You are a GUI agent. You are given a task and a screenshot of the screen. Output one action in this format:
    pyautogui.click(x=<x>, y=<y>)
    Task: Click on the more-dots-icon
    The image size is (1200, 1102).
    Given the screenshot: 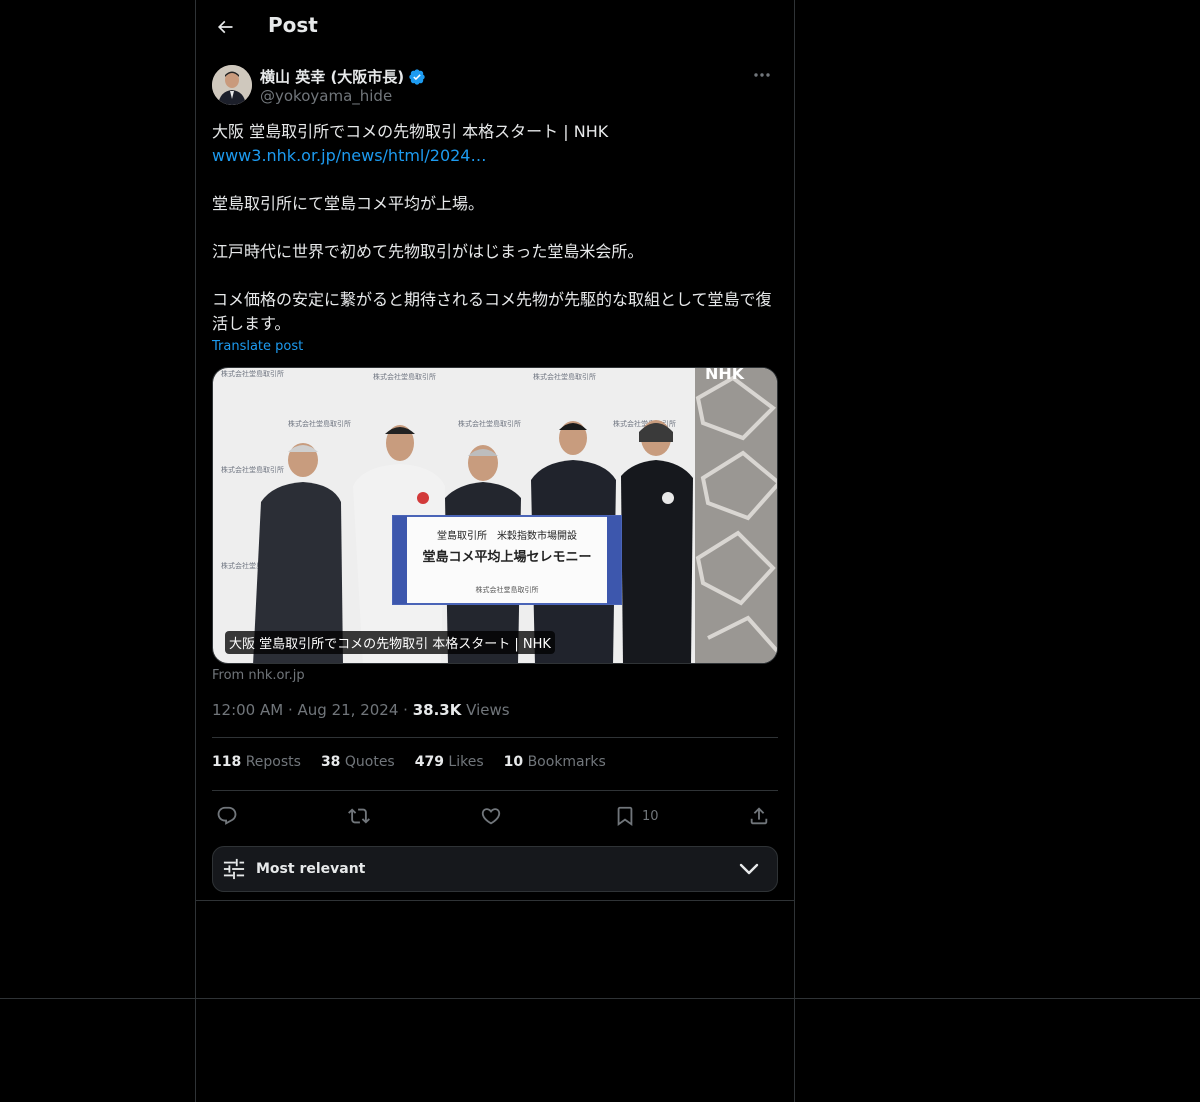 What is the action you would take?
    pyautogui.click(x=762, y=75)
    